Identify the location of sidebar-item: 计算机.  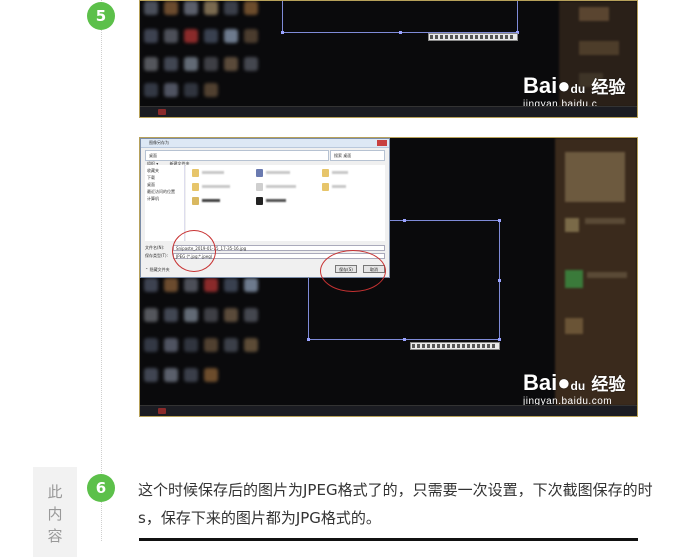
(164, 198).